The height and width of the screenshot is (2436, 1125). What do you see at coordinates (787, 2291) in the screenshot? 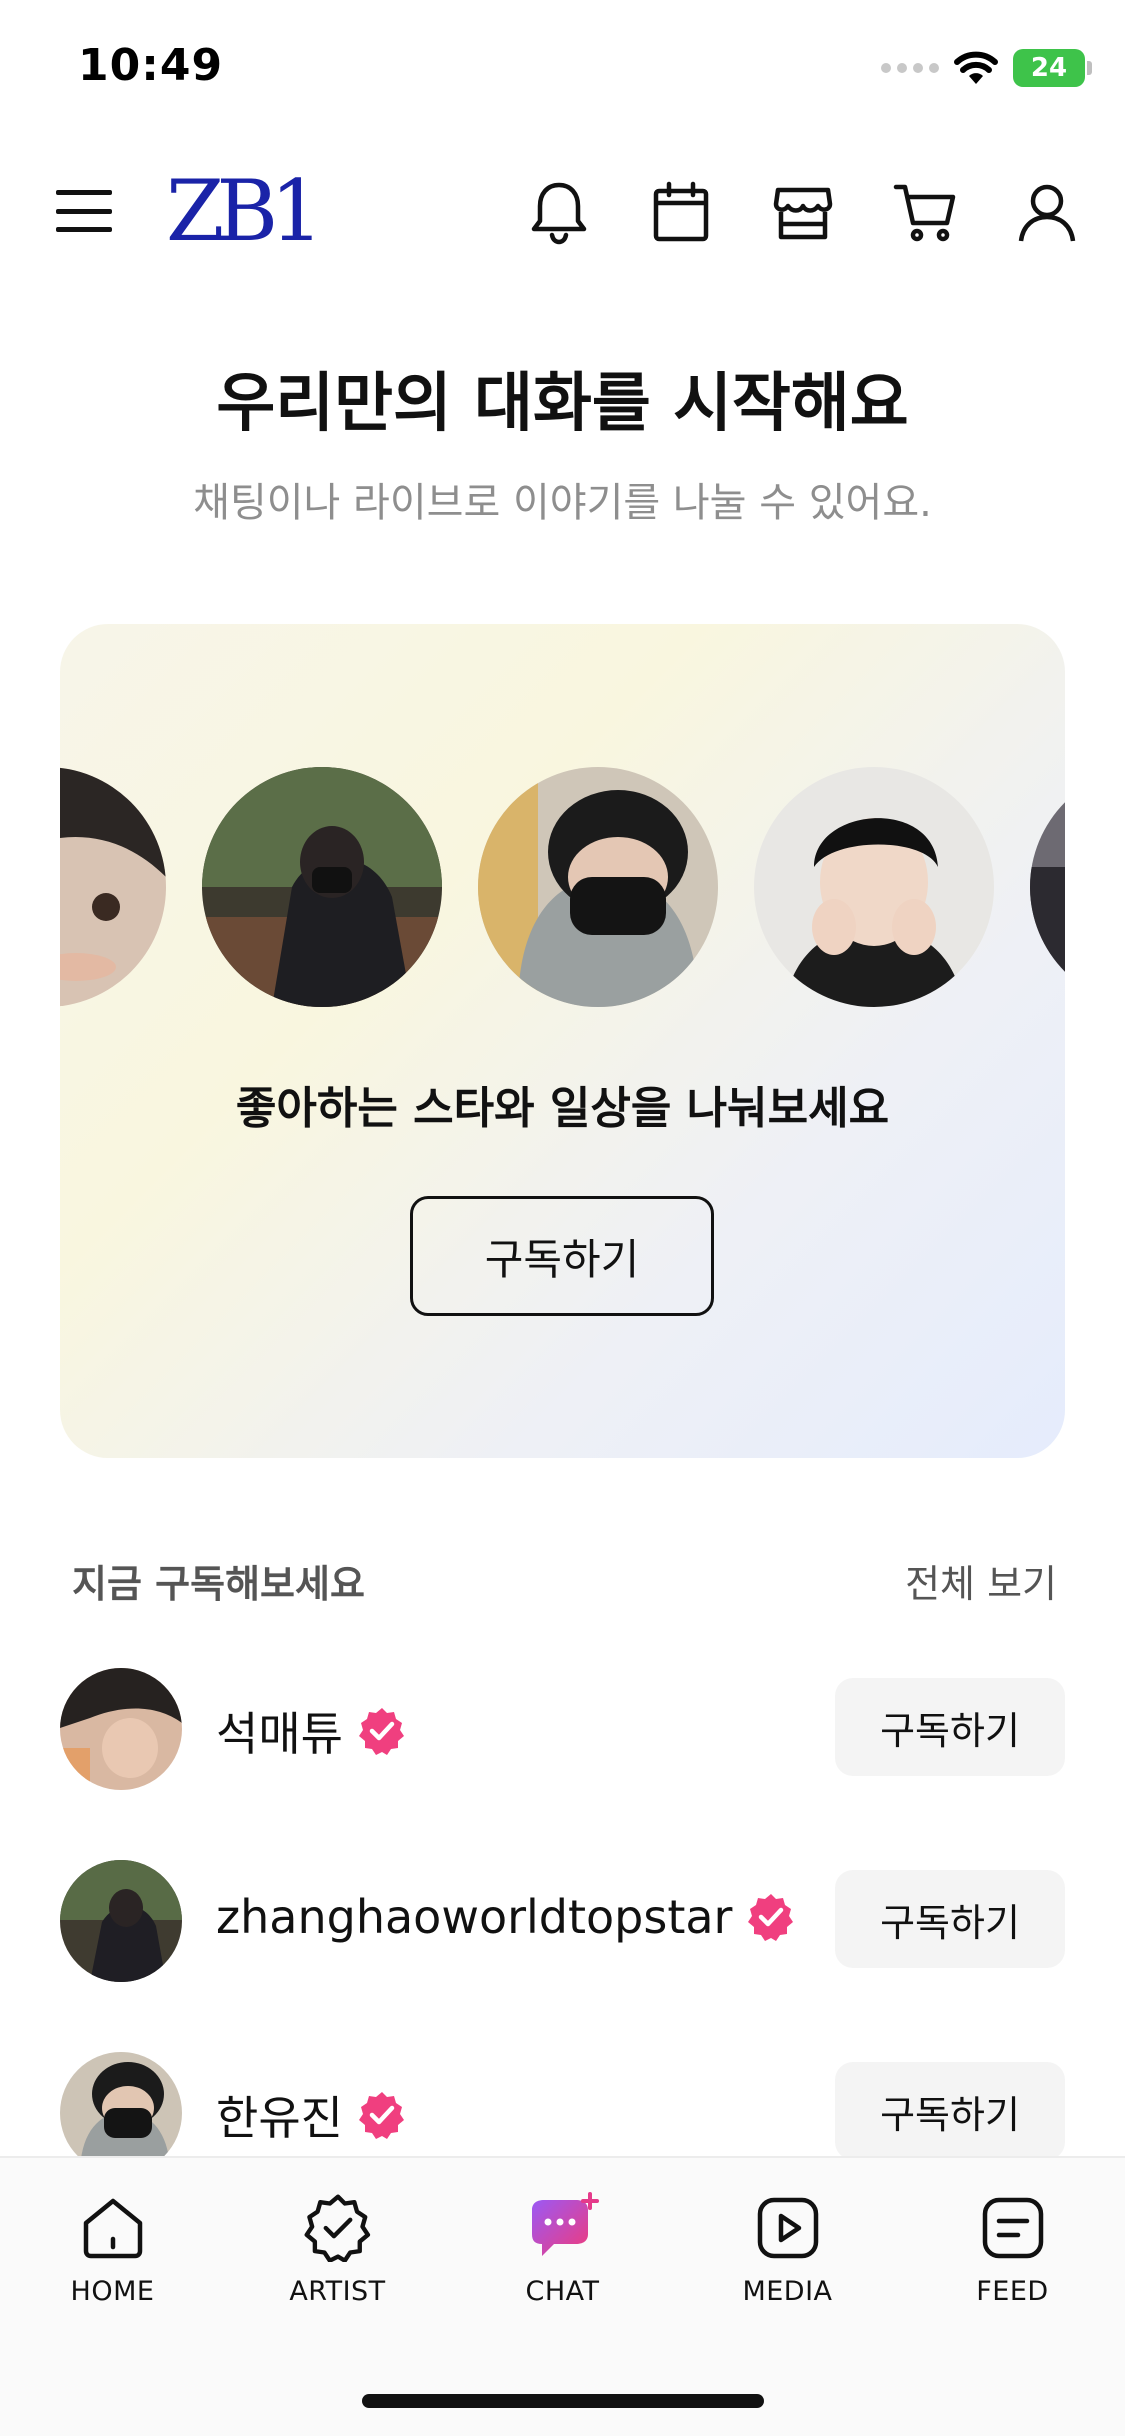
I see `nav-label: MEDIA` at bounding box center [787, 2291].